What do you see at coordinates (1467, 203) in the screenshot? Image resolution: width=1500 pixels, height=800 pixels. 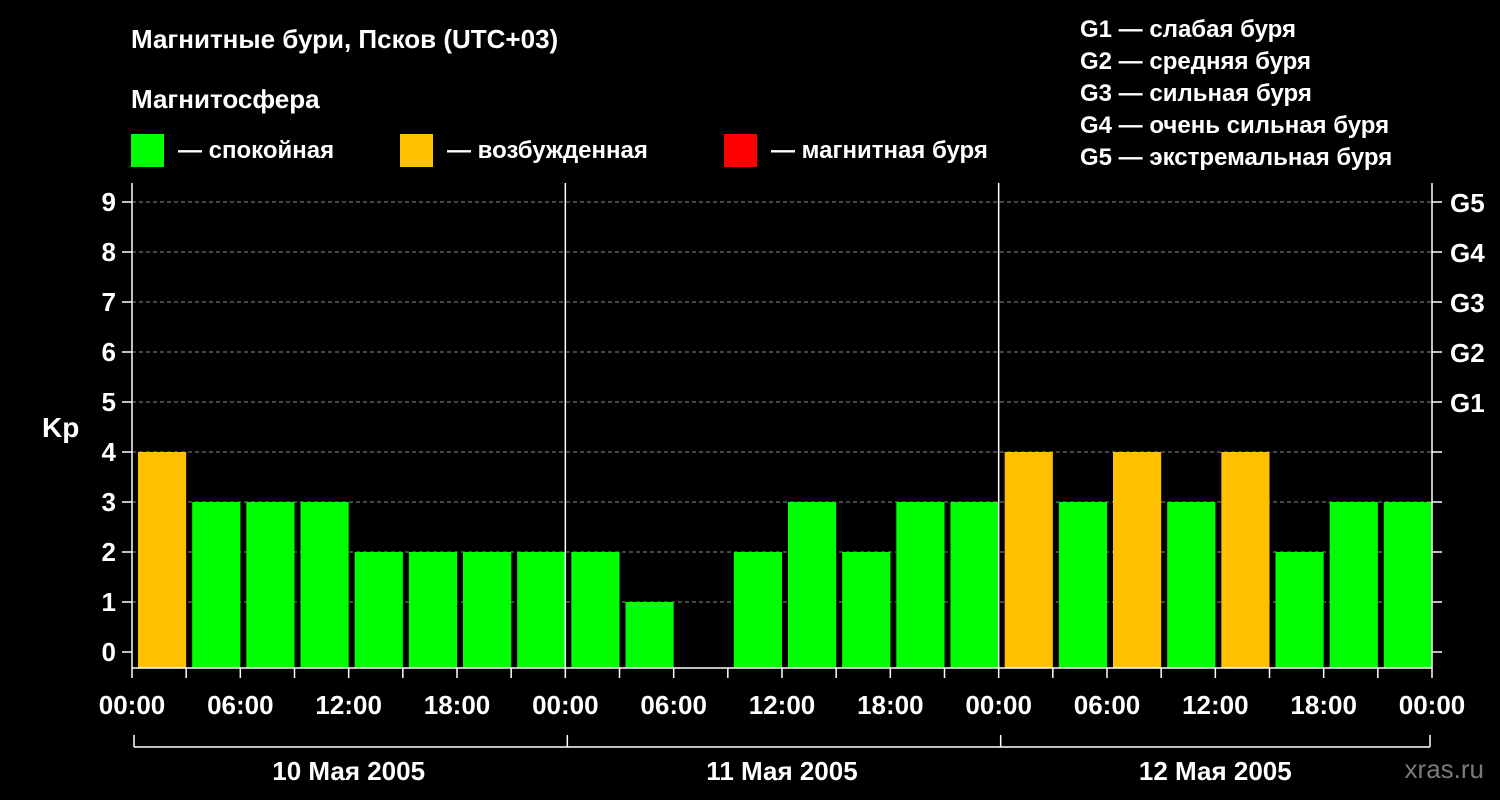 I see `g-scale-tick-label: G5` at bounding box center [1467, 203].